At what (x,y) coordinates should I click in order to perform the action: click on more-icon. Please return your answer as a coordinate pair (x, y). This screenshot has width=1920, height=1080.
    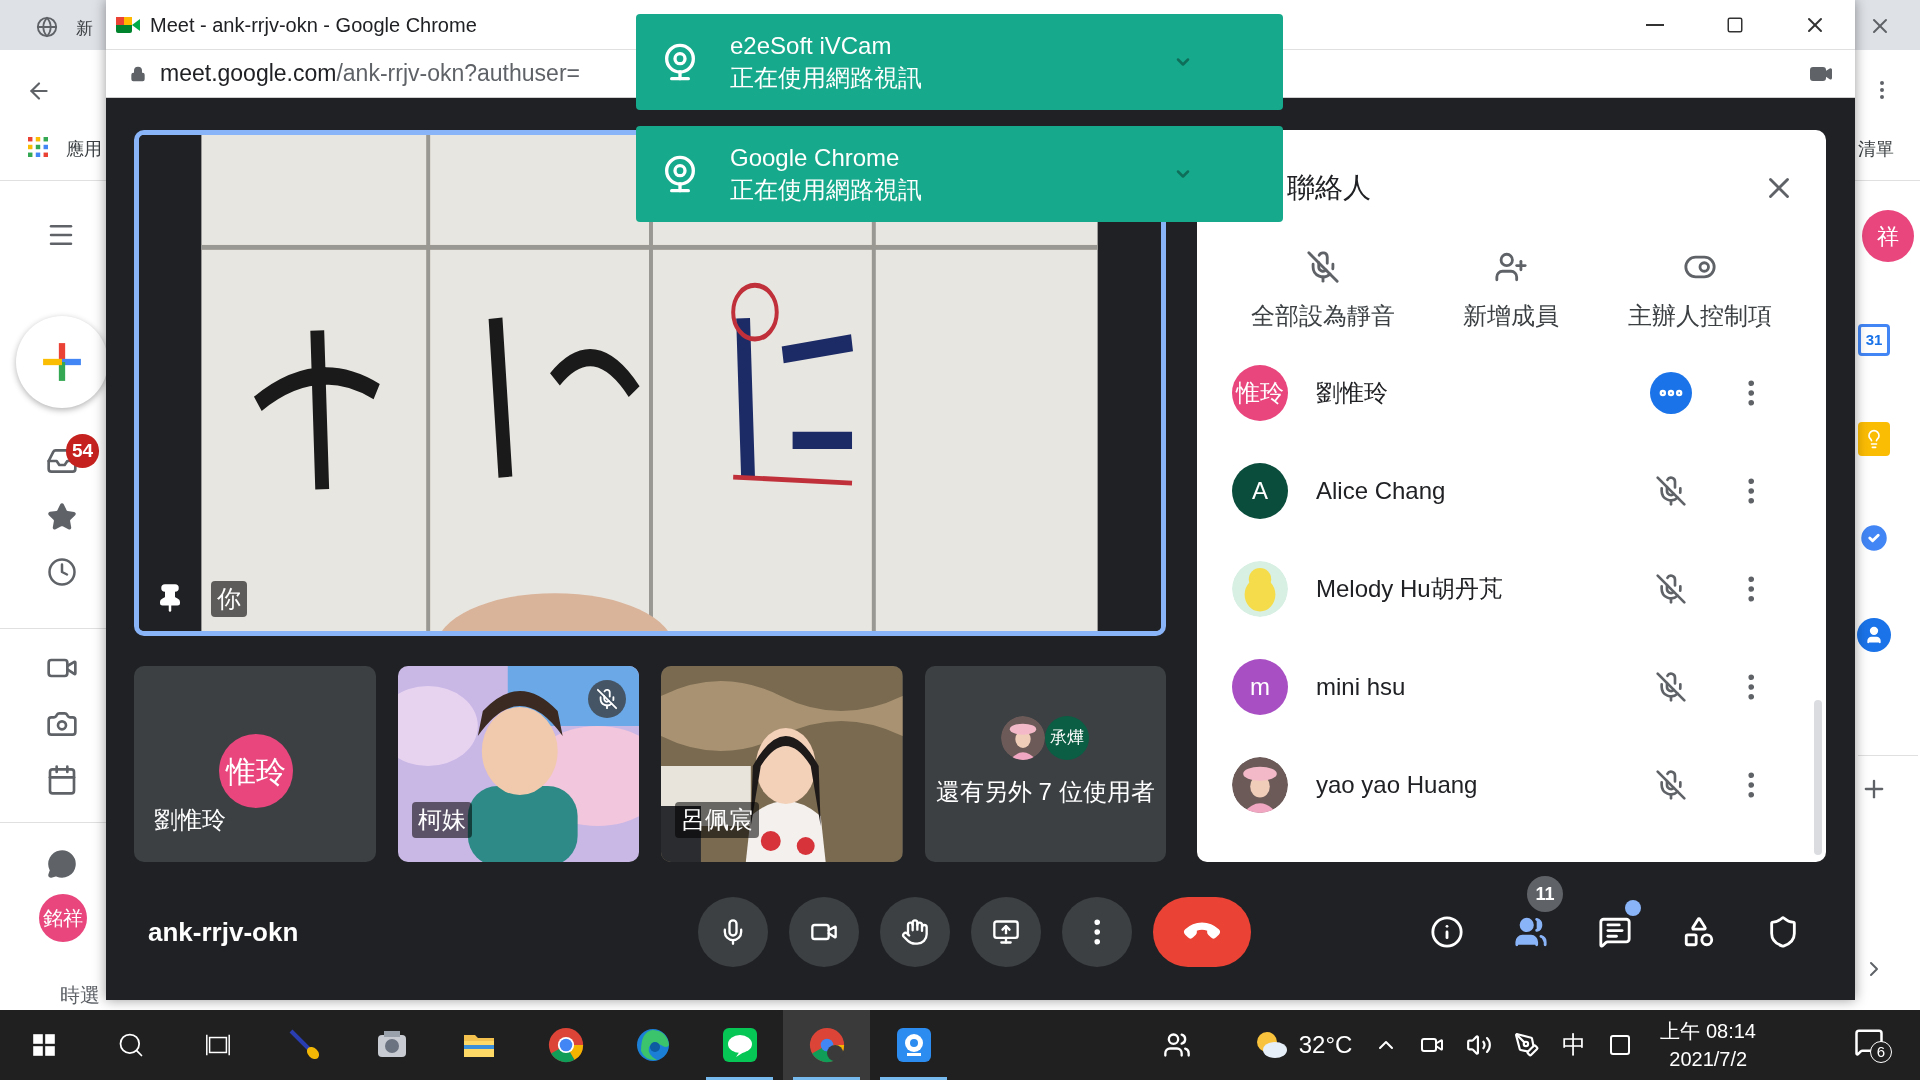
    Looking at the image, I should click on (1097, 932).